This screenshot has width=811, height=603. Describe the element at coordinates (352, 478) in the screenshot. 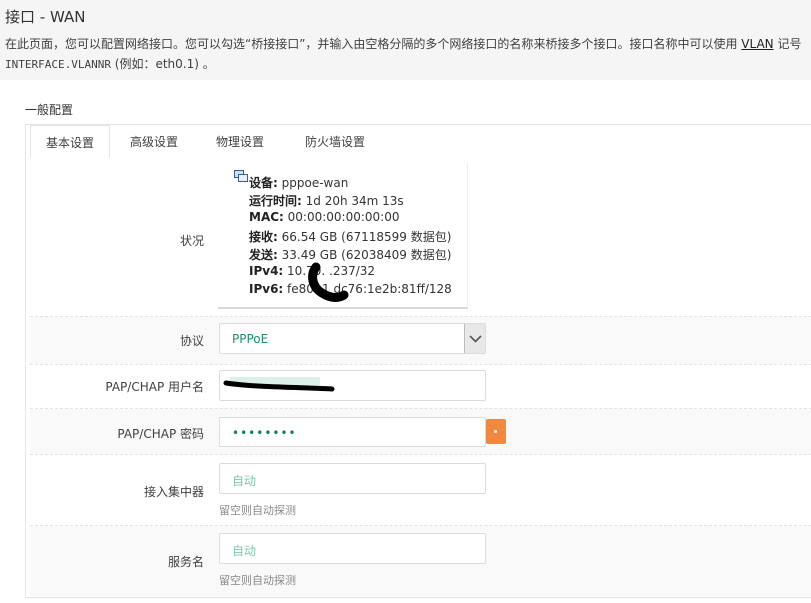

I see `ac-input: 自动` at that location.